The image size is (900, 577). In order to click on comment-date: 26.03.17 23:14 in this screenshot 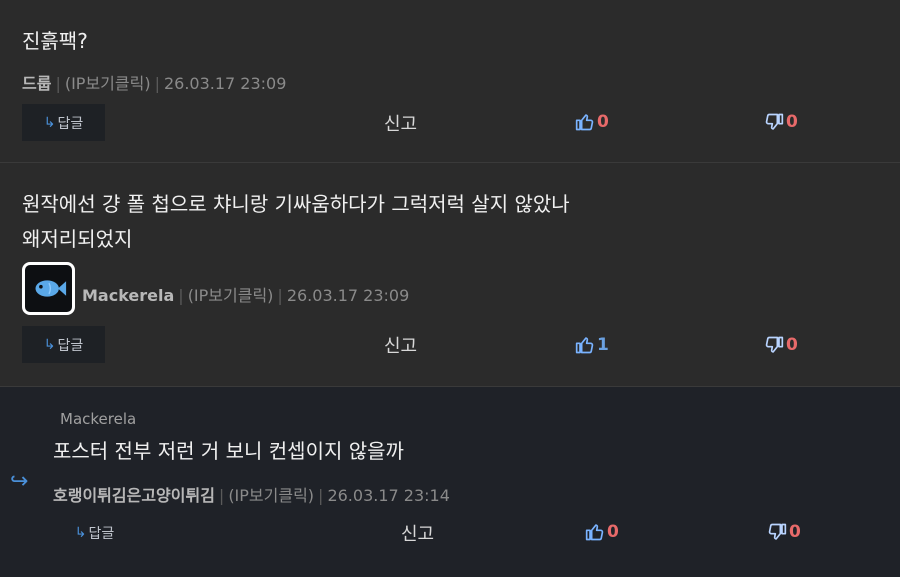, I will do `click(388, 495)`.